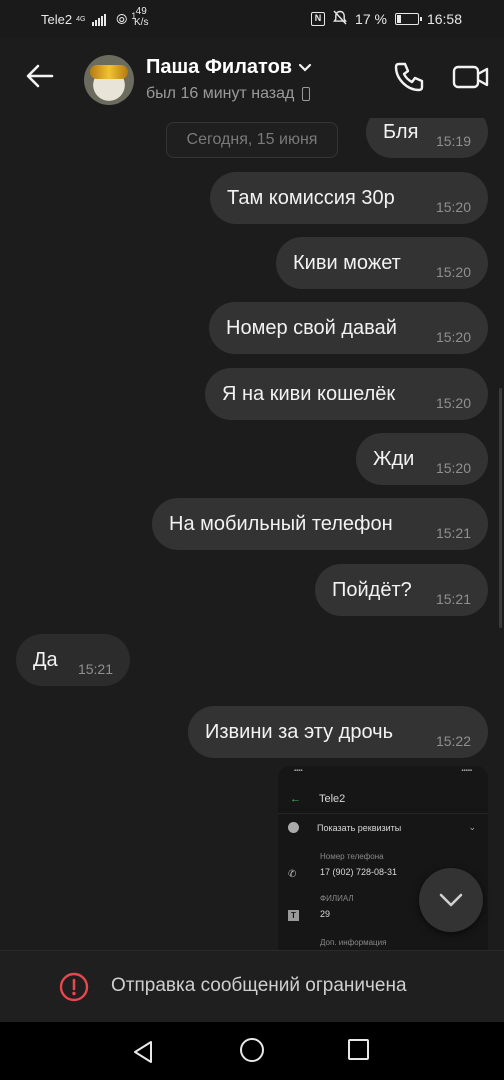 Image resolution: width=504 pixels, height=1080 pixels. I want to click on message-text: На мобильный телефон, so click(281, 523).